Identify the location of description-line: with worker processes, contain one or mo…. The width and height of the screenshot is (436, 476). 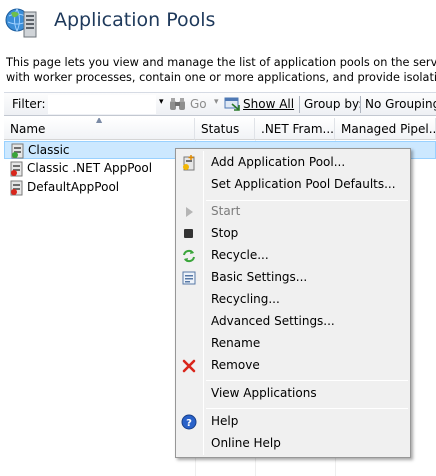
(221, 77).